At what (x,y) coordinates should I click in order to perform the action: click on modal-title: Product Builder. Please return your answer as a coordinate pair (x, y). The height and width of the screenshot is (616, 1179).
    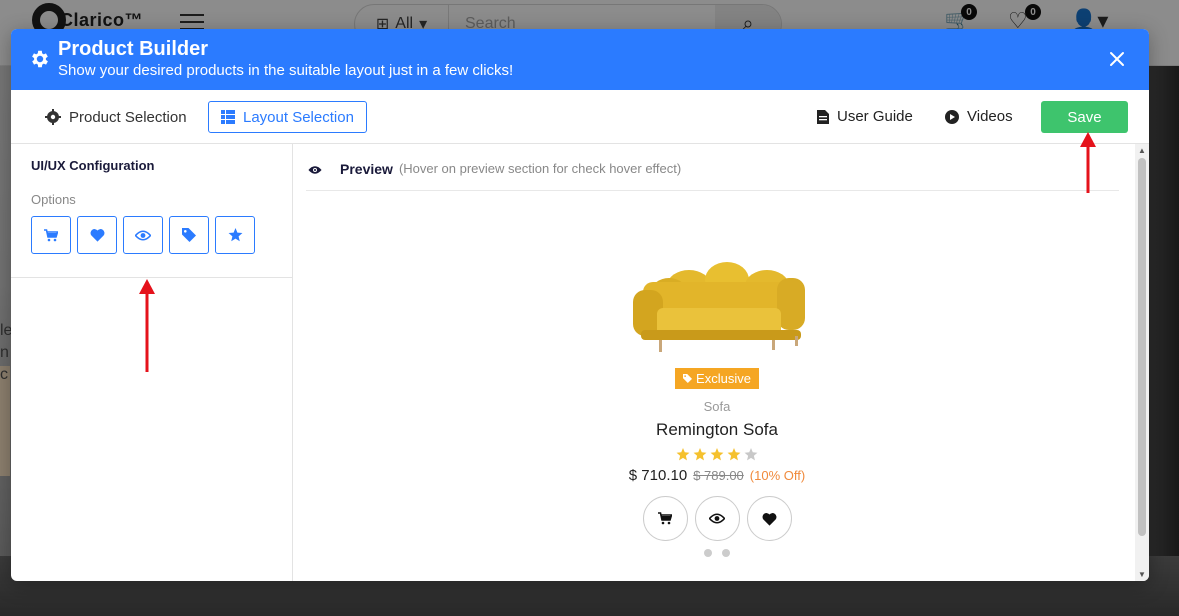
    Looking at the image, I should click on (133, 49).